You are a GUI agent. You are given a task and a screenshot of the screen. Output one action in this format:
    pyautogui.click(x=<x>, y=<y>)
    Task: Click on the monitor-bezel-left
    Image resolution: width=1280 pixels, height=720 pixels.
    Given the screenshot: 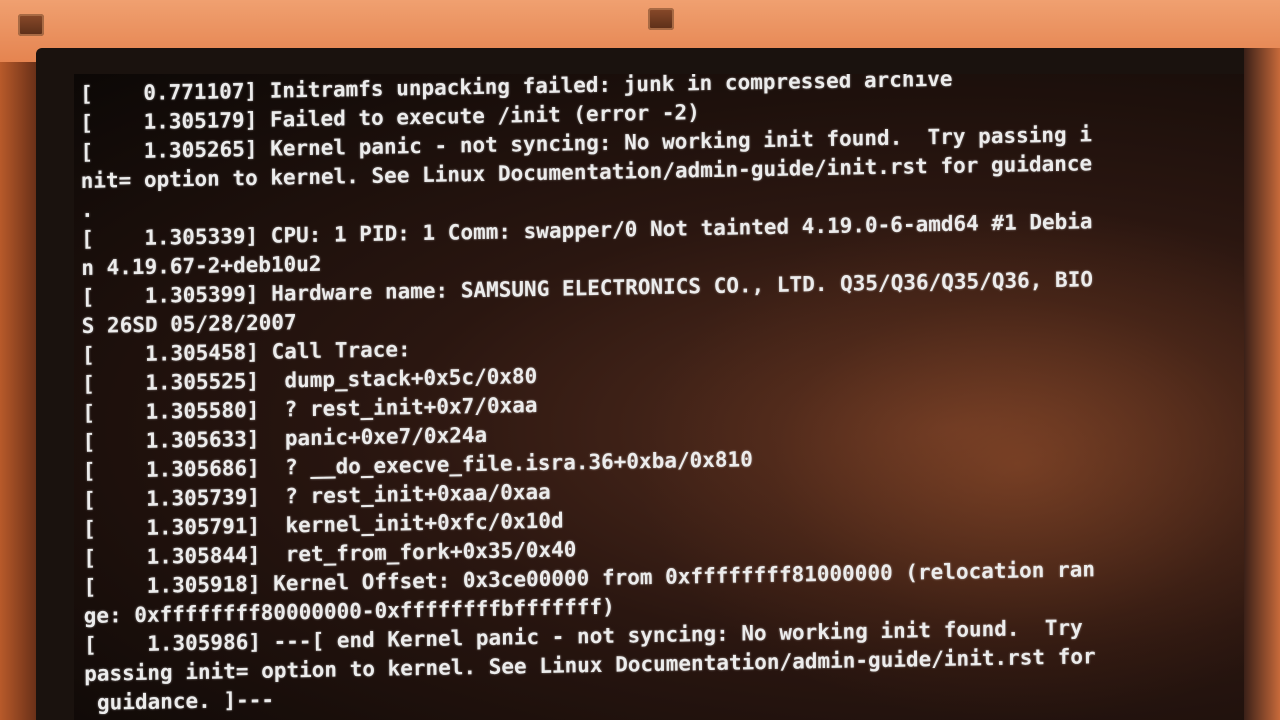 What is the action you would take?
    pyautogui.click(x=18, y=391)
    